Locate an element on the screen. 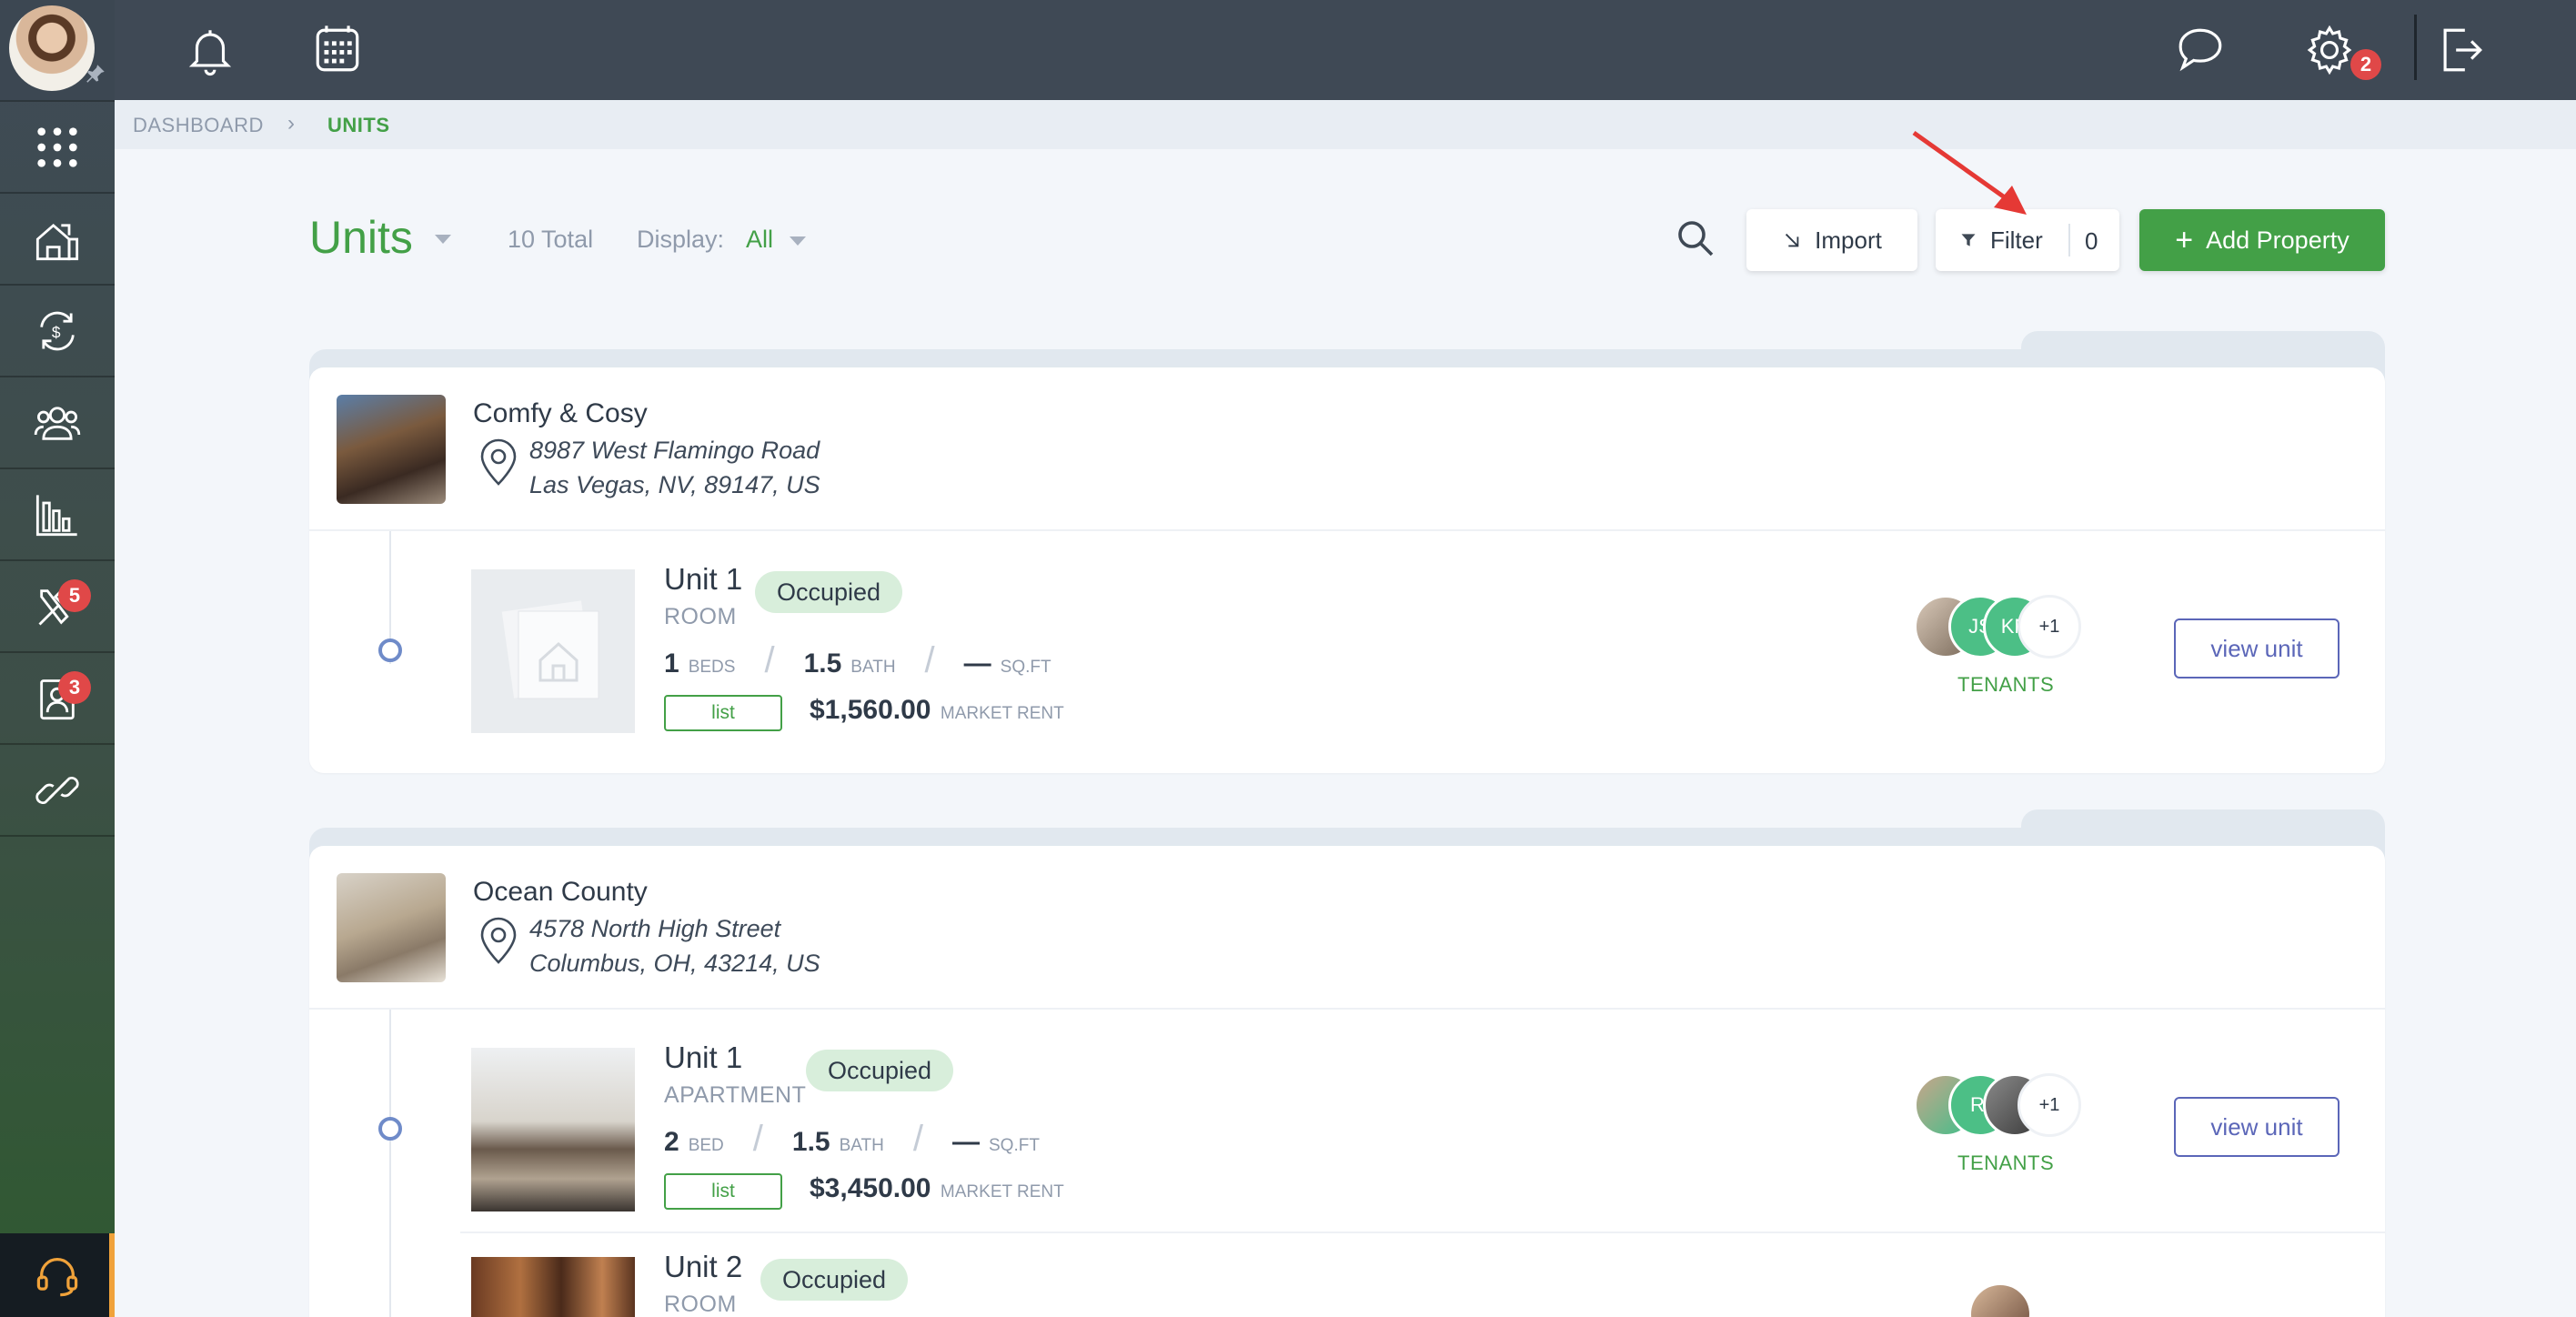 This screenshot has height=1317, width=2576. property-address-line2: Columbus, OH, 43214, US is located at coordinates (674, 964).